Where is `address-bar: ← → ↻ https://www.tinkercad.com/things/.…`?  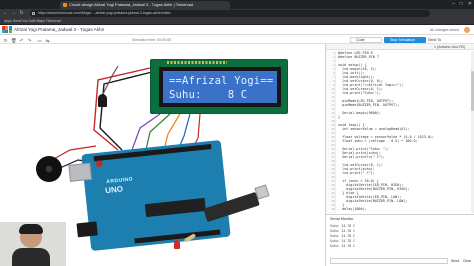 address-bar: ← → ↻ https://www.tinkercad.com/things/.… is located at coordinates (237, 13).